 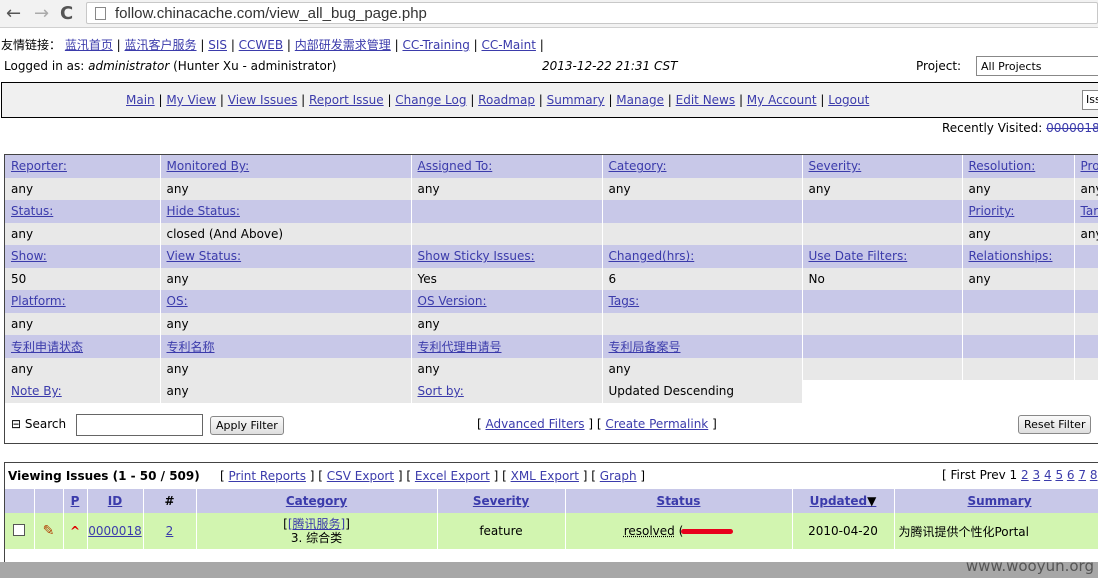 What do you see at coordinates (89, 45) in the screenshot?
I see `link-0: 蓝汛首页` at bounding box center [89, 45].